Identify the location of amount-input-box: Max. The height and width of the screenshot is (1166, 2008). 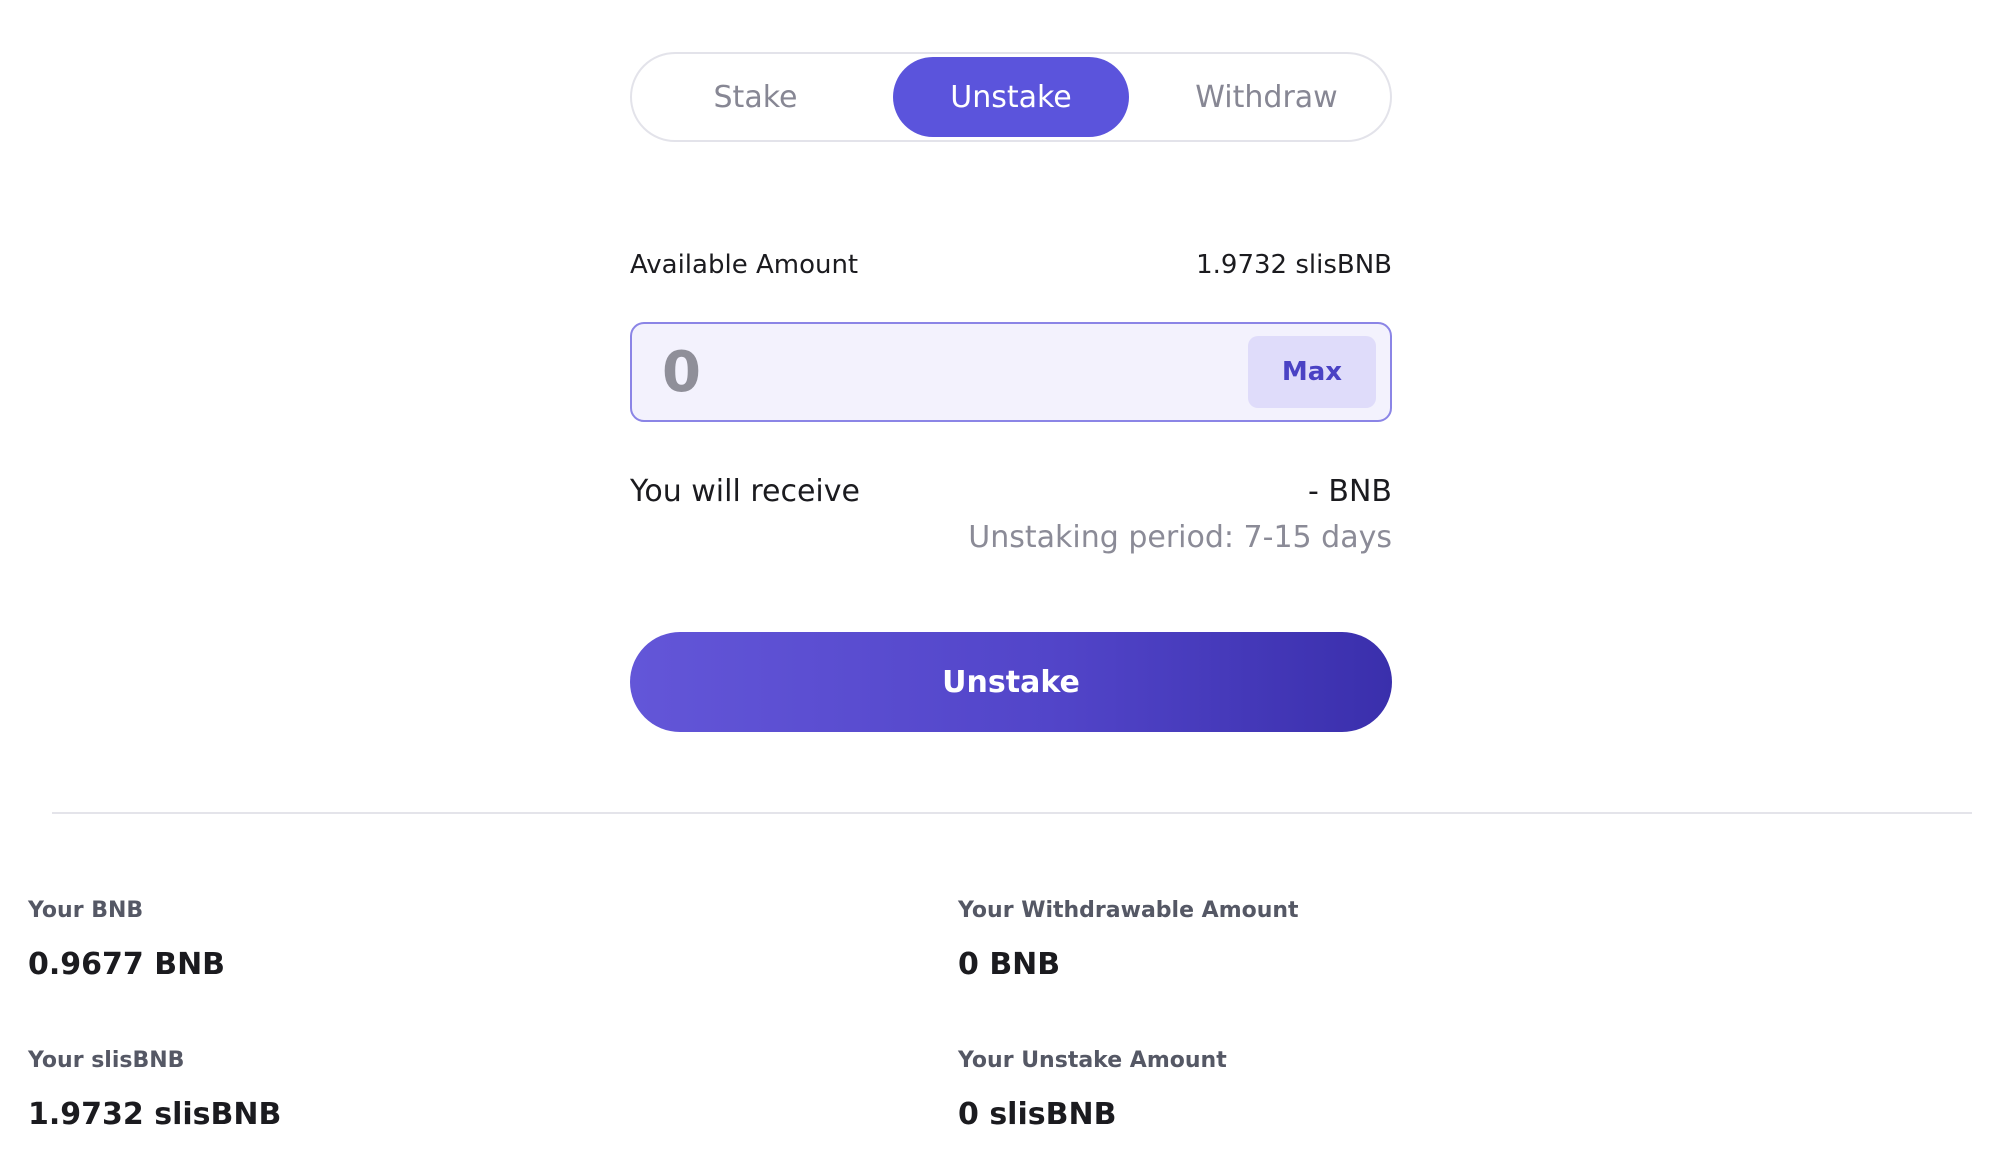
(1011, 372).